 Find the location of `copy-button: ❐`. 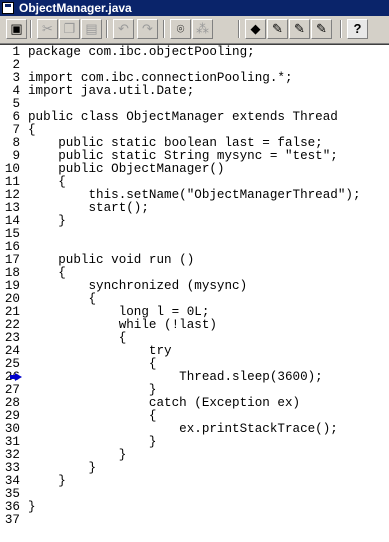

copy-button: ❐ is located at coordinates (69, 29).